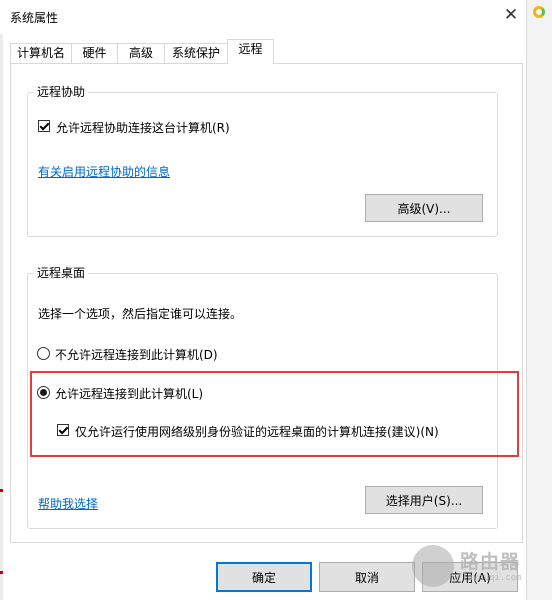 Image resolution: width=552 pixels, height=600 pixels. Describe the element at coordinates (43, 353) in the screenshot. I see `disallow-remote-radio` at that location.